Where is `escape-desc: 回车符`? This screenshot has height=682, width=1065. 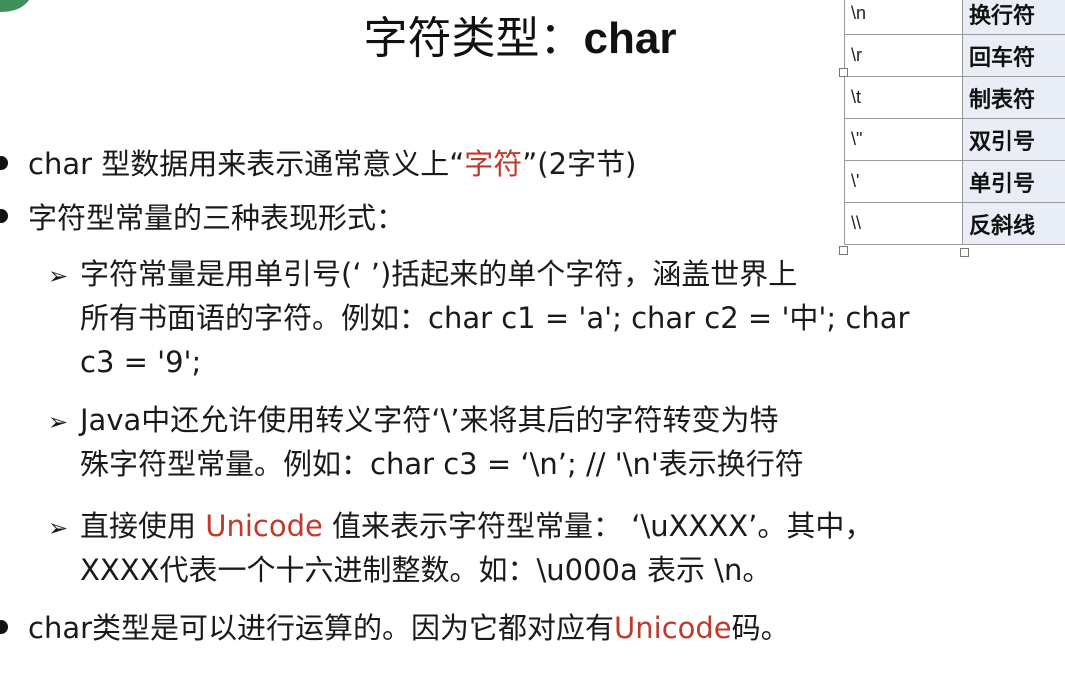 escape-desc: 回车符 is located at coordinates (1013, 55).